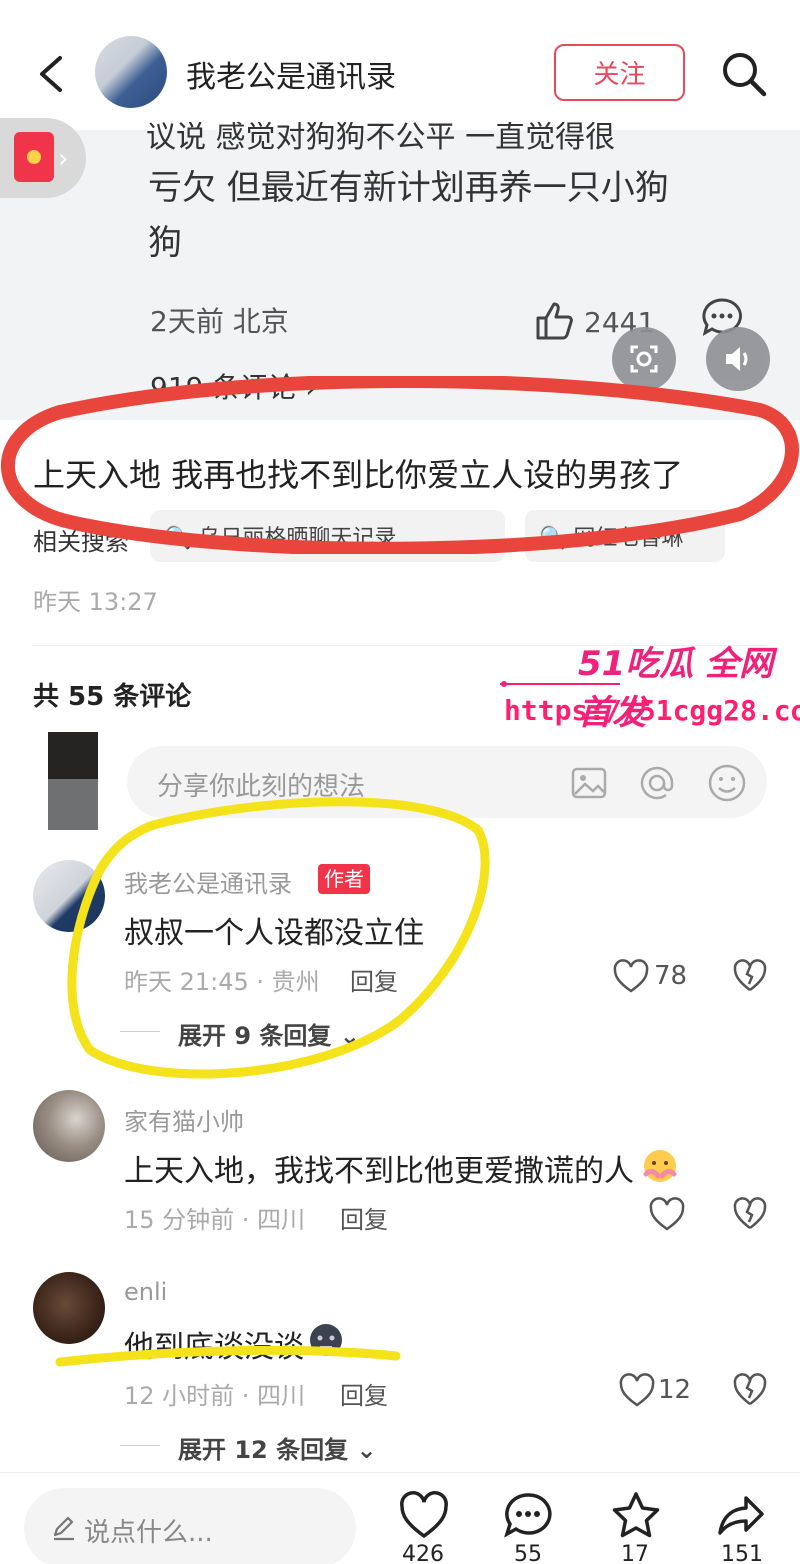 This screenshot has width=800, height=1564. I want to click on like-count: 426, so click(423, 1553).